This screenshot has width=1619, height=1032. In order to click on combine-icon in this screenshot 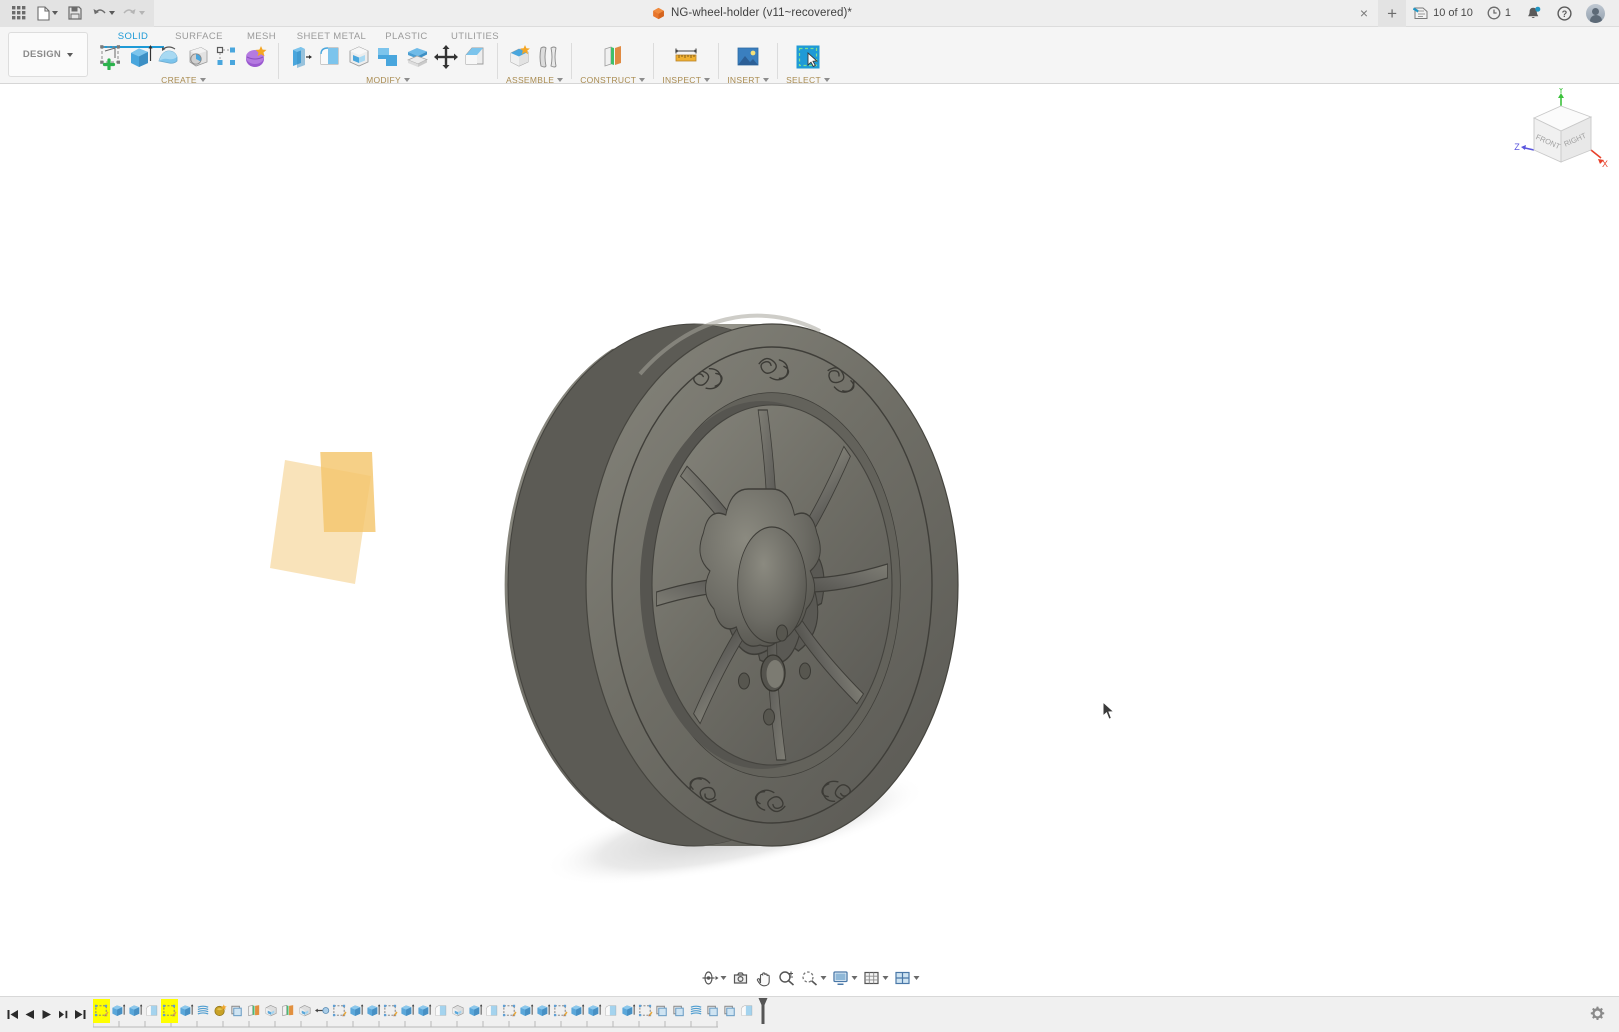, I will do `click(388, 57)`.